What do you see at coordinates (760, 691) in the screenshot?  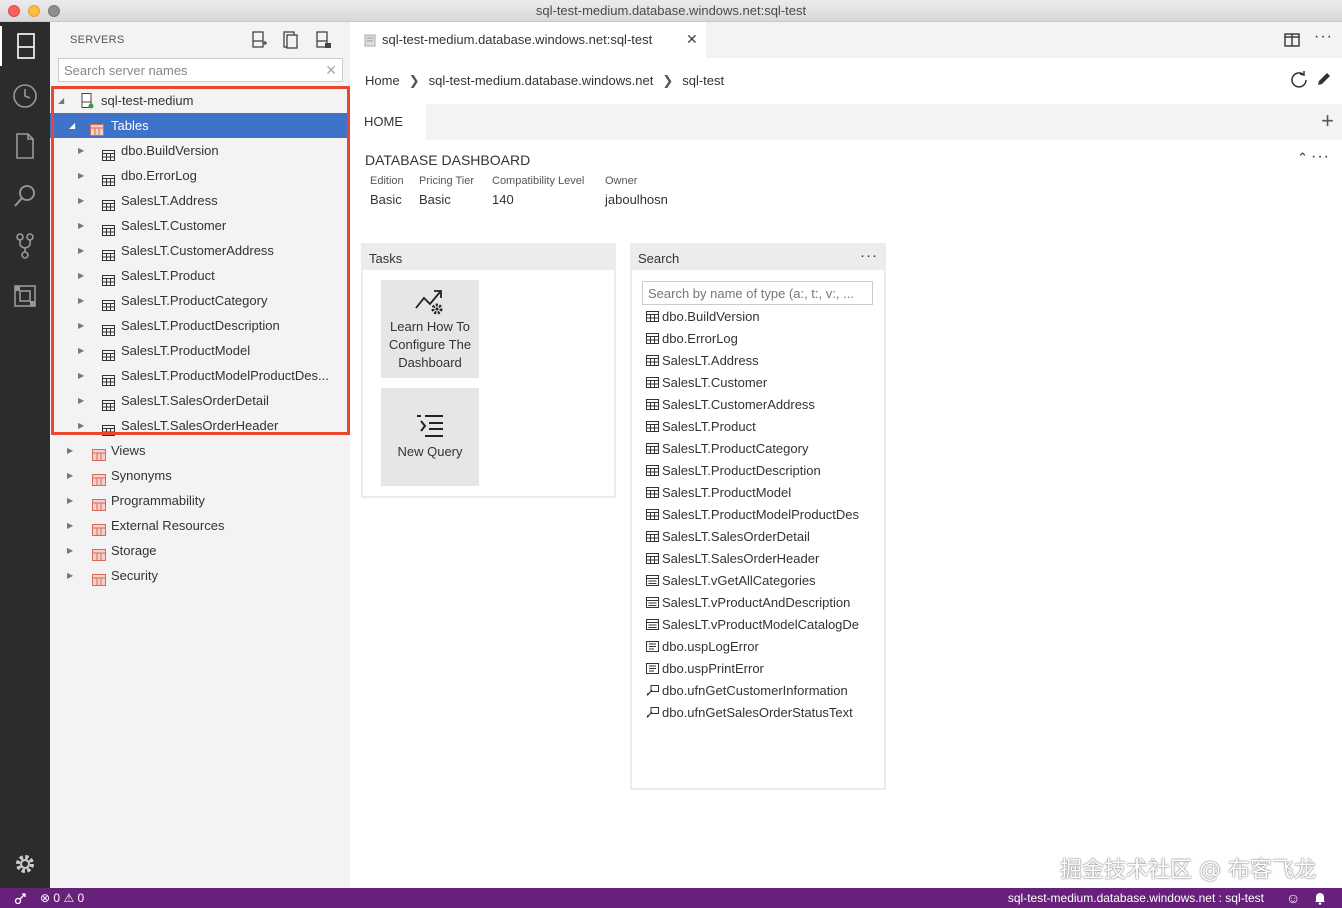 I see `search-result-item: dbo.ufnGetCustomerInformation` at bounding box center [760, 691].